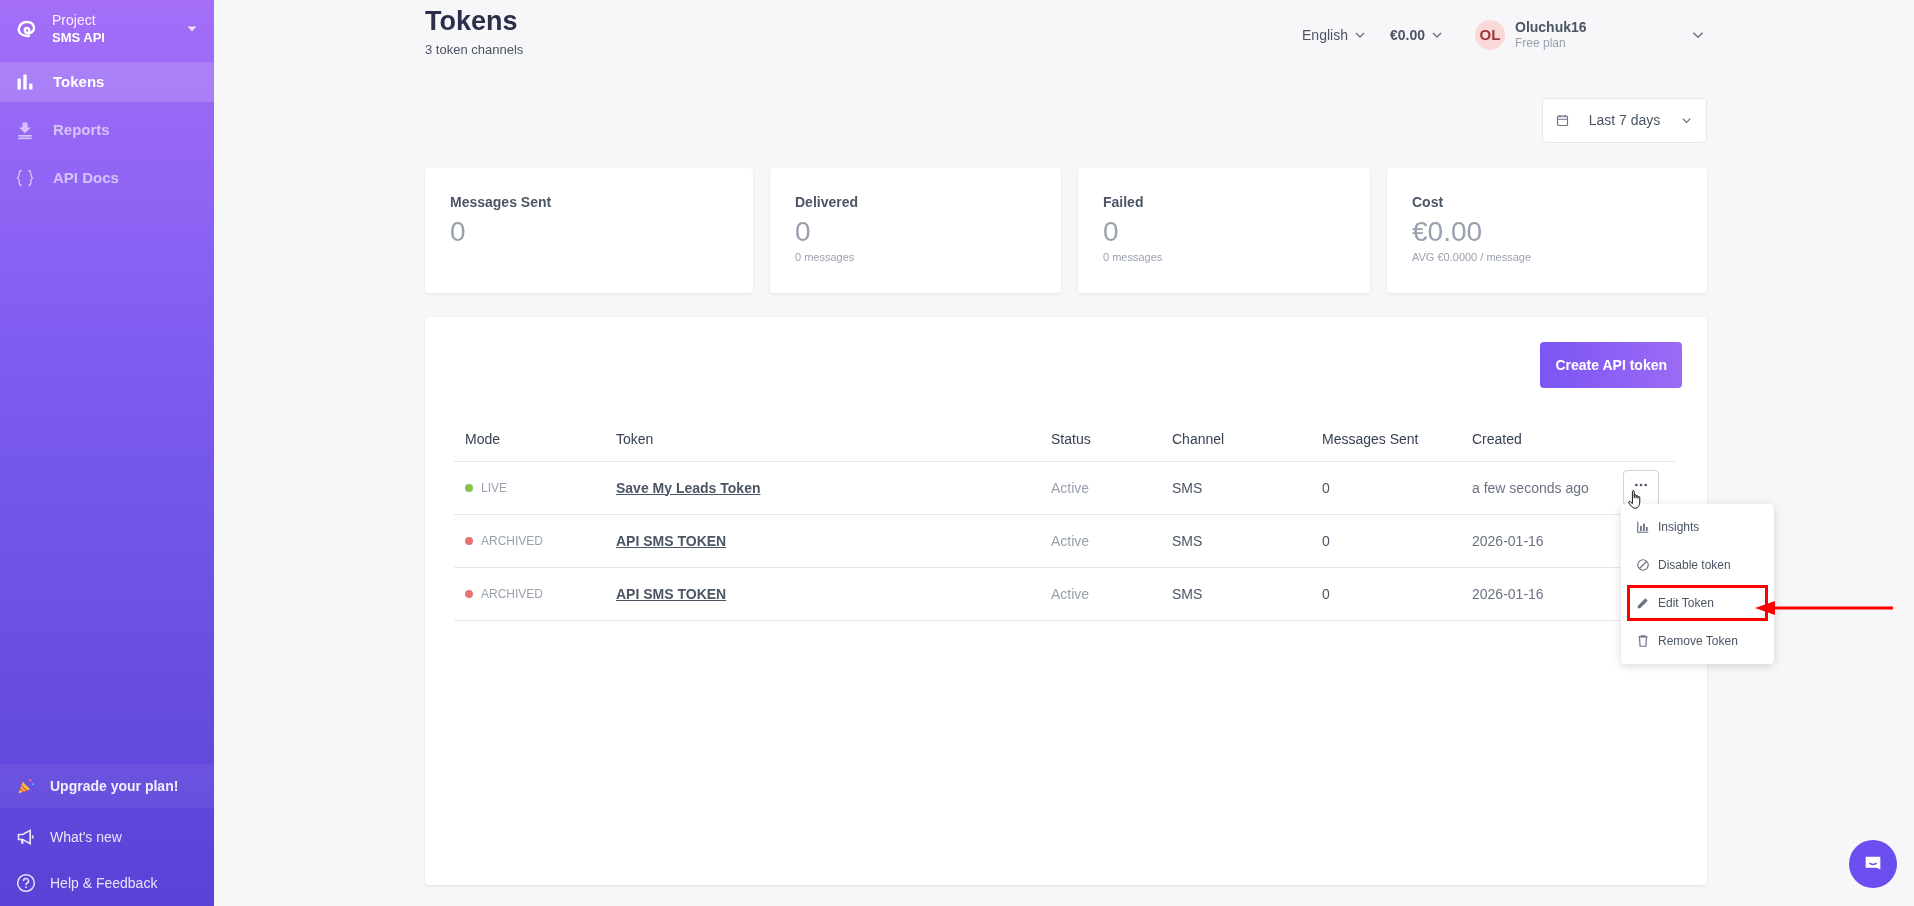  What do you see at coordinates (827, 202) in the screenshot?
I see `stat-label: Delivered` at bounding box center [827, 202].